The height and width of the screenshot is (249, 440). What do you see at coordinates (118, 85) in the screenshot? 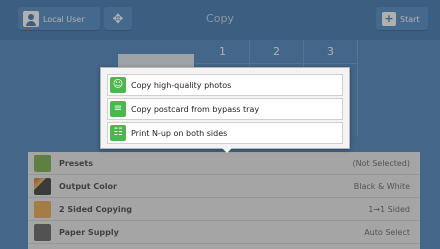
I see `smiley-icon: ☺` at bounding box center [118, 85].